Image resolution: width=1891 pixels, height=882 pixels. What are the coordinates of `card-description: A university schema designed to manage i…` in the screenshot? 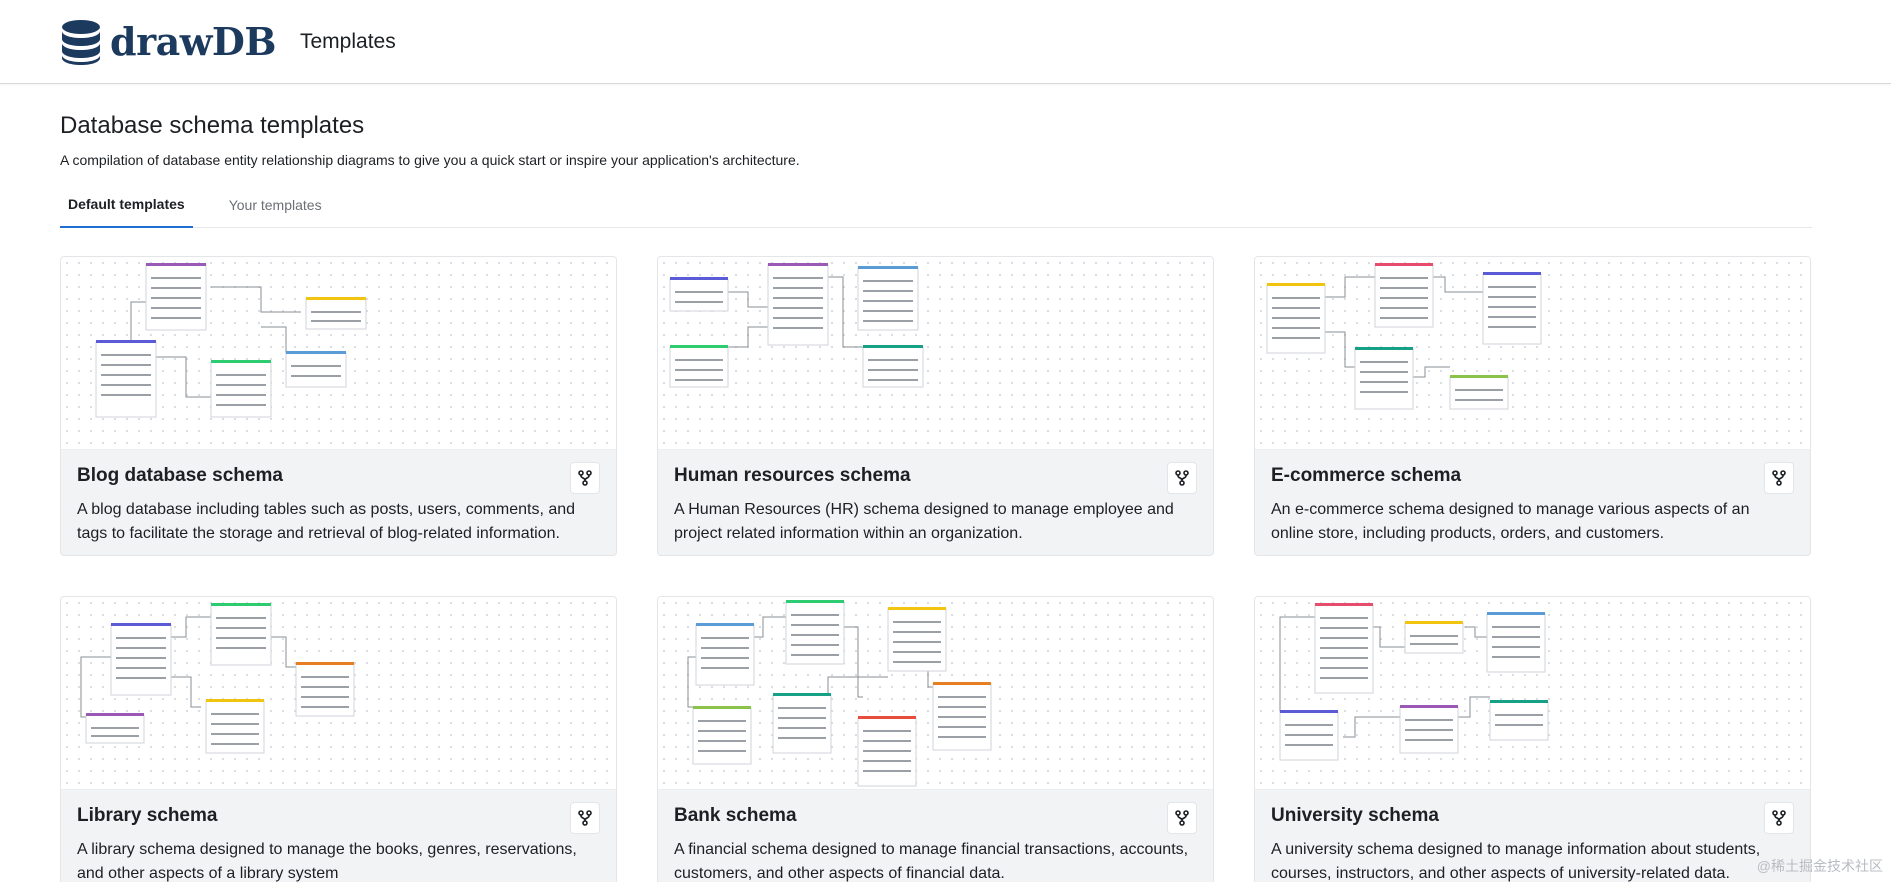 It's located at (1516, 861).